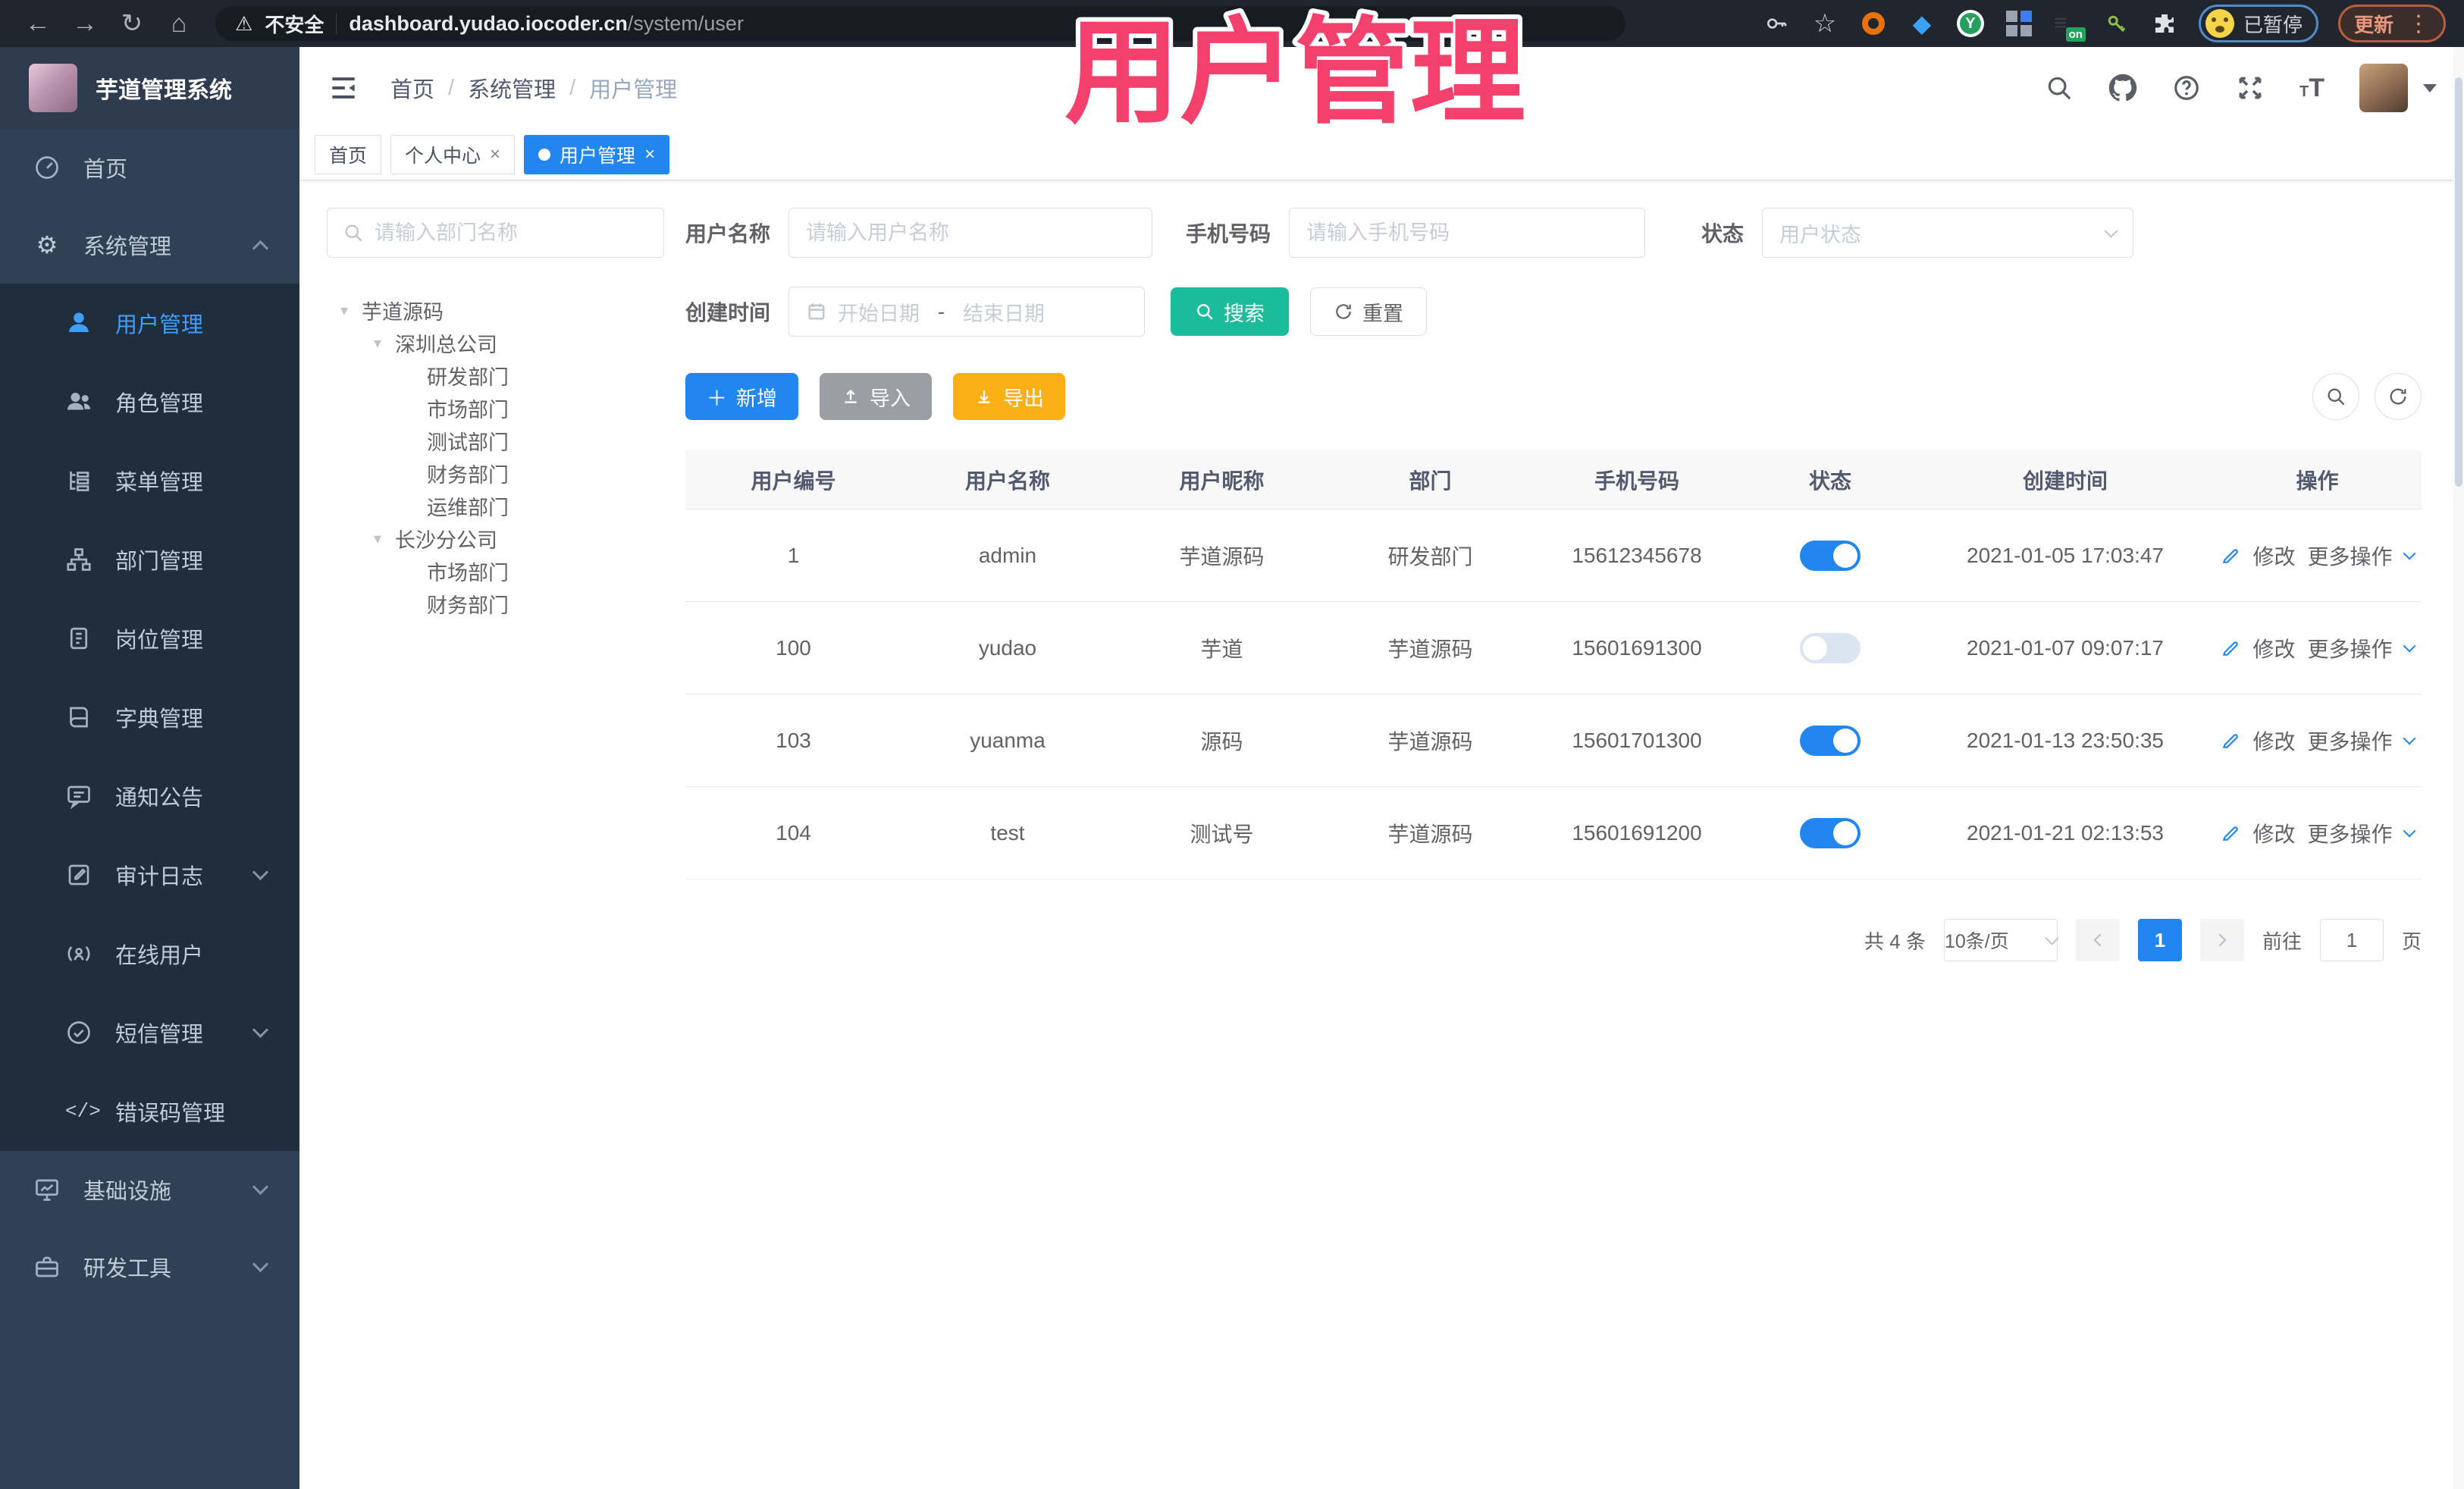 The height and width of the screenshot is (1489, 2464). What do you see at coordinates (150, 953) in the screenshot?
I see `sidebar-item-online-users: 在线用户` at bounding box center [150, 953].